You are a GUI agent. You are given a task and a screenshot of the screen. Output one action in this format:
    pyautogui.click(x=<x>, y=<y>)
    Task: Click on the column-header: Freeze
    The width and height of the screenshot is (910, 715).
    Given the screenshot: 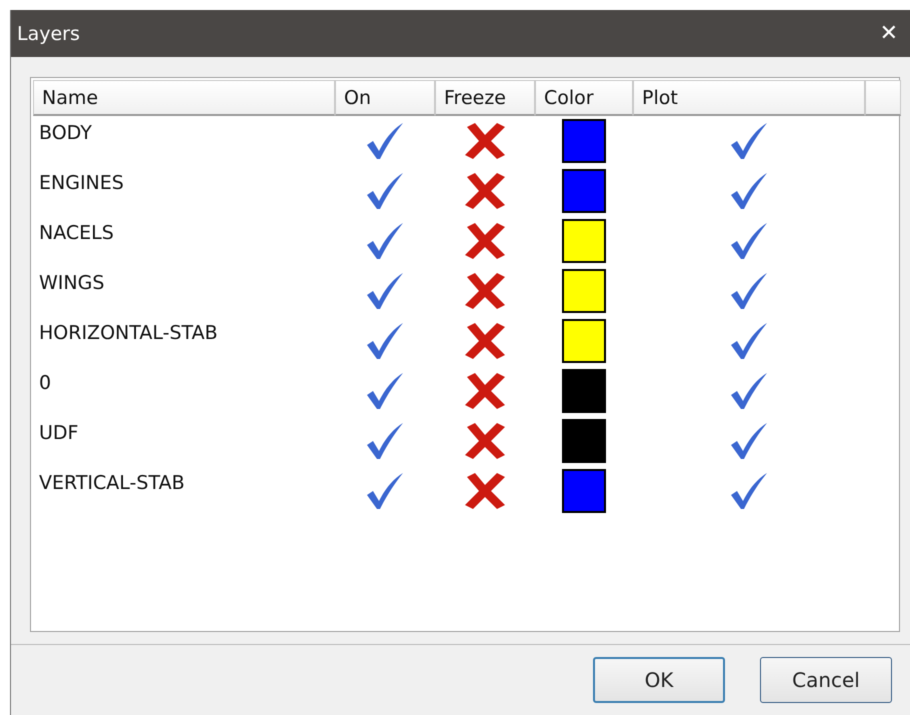 What is the action you would take?
    pyautogui.click(x=485, y=98)
    